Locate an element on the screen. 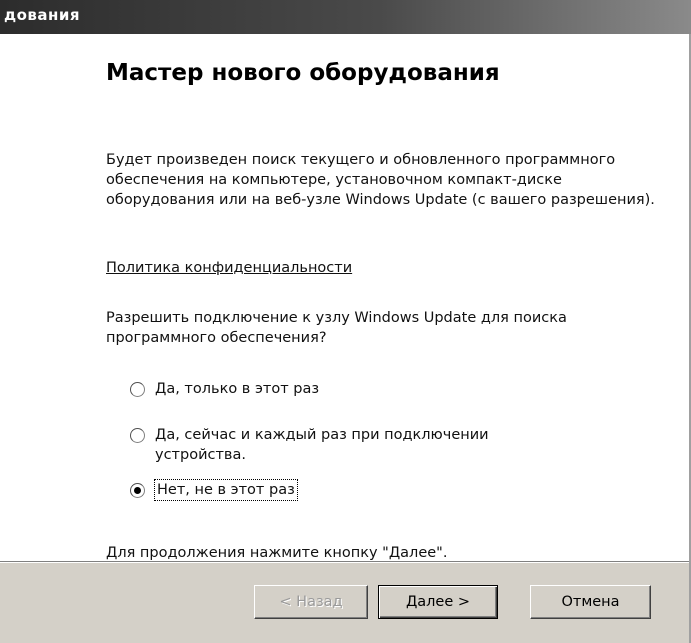 Image resolution: width=691 pixels, height=643 pixels. option-yes-this-time-label: Да, только в этот раз is located at coordinates (355, 389).